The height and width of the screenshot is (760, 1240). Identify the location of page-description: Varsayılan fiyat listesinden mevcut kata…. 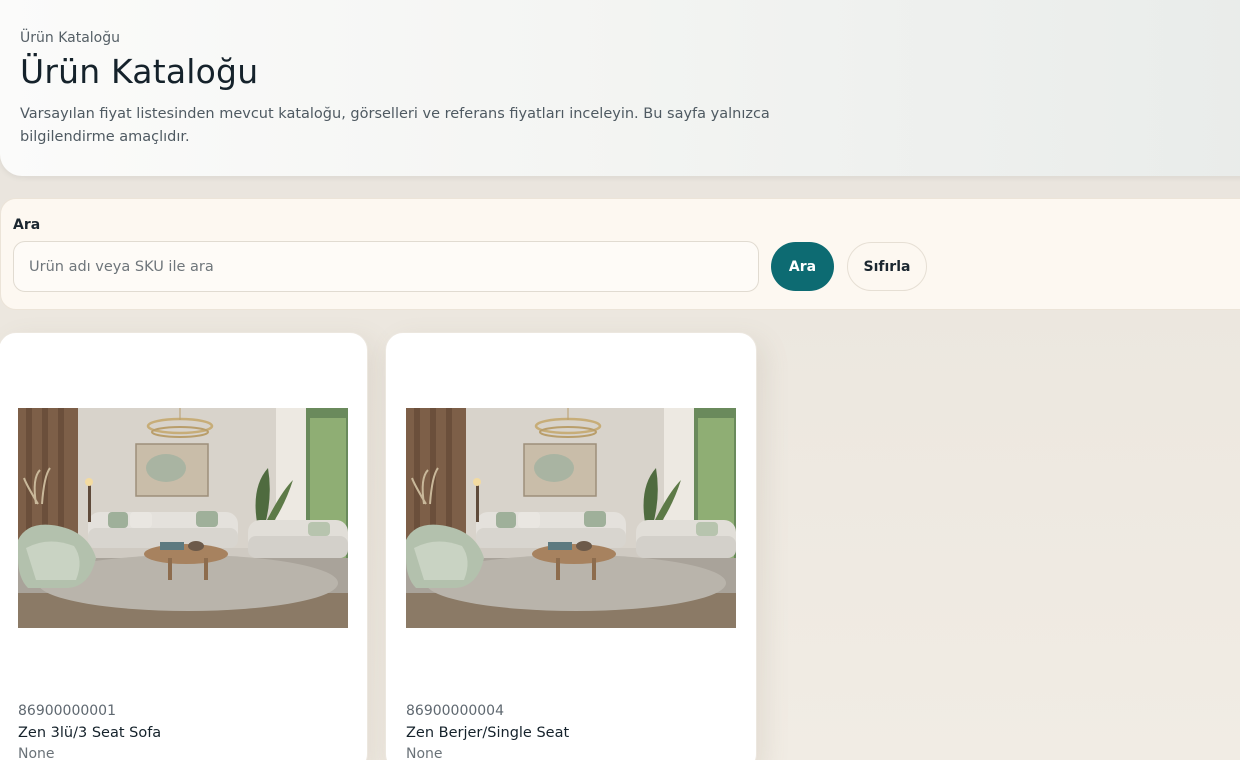
(395, 125).